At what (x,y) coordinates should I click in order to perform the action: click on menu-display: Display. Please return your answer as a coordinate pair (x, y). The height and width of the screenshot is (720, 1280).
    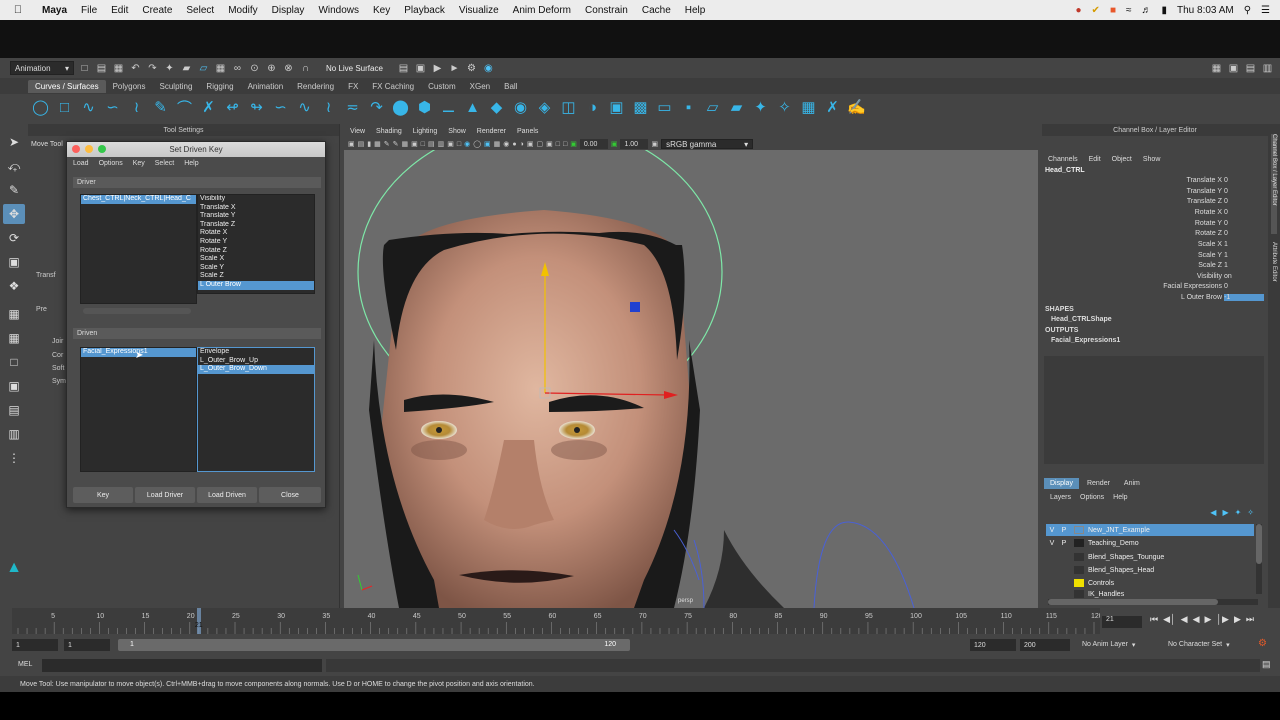
    Looking at the image, I should click on (289, 10).